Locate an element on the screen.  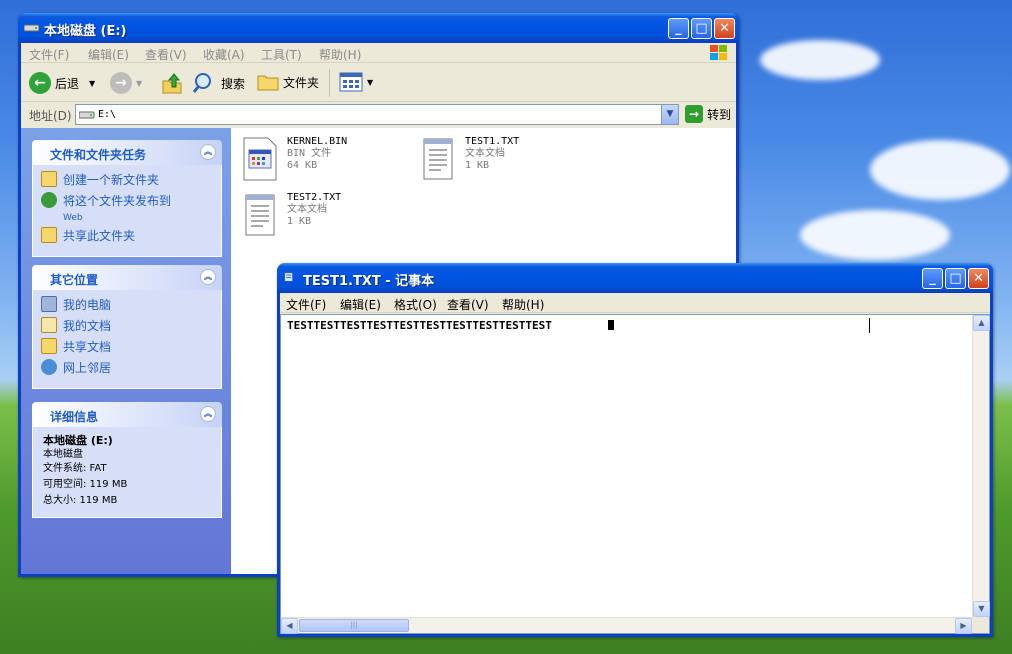
forward-button: → ▼ is located at coordinates (126, 83).